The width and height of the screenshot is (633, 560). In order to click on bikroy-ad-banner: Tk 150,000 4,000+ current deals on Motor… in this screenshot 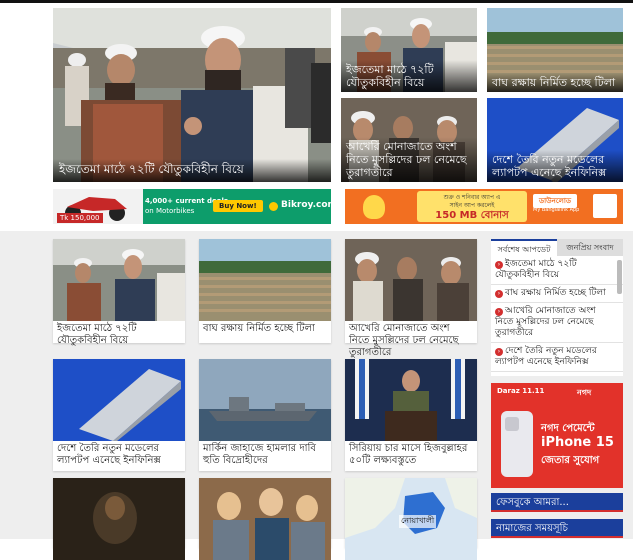, I will do `click(192, 206)`.